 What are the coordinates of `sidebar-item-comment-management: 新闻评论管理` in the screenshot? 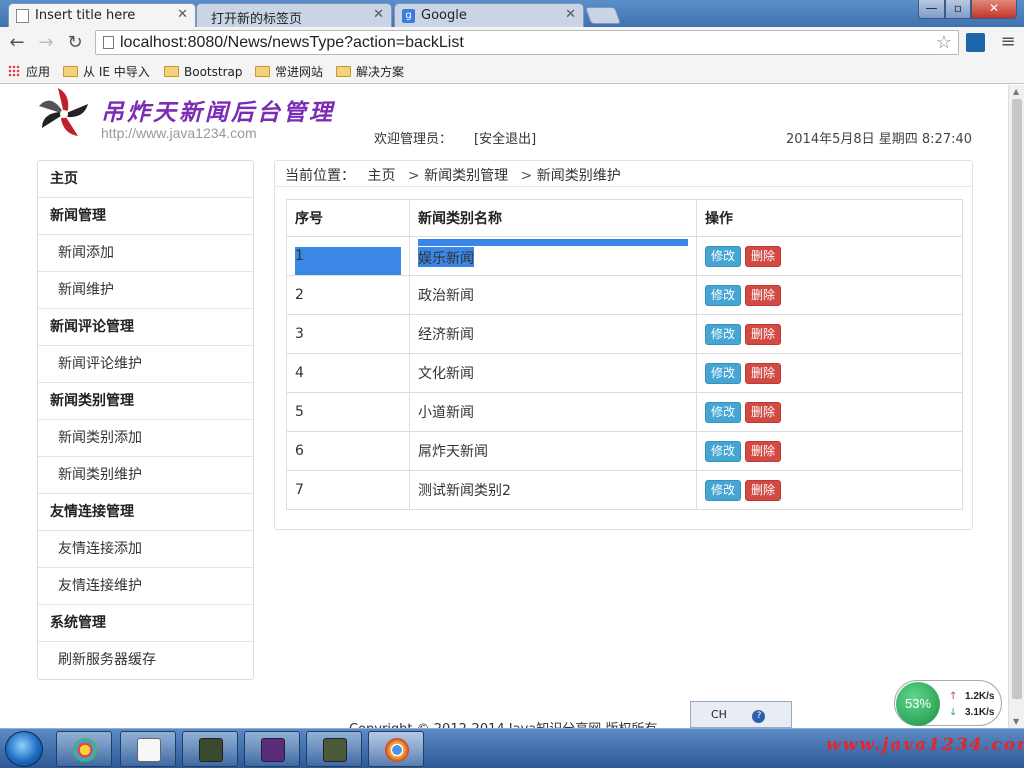 It's located at (145, 327).